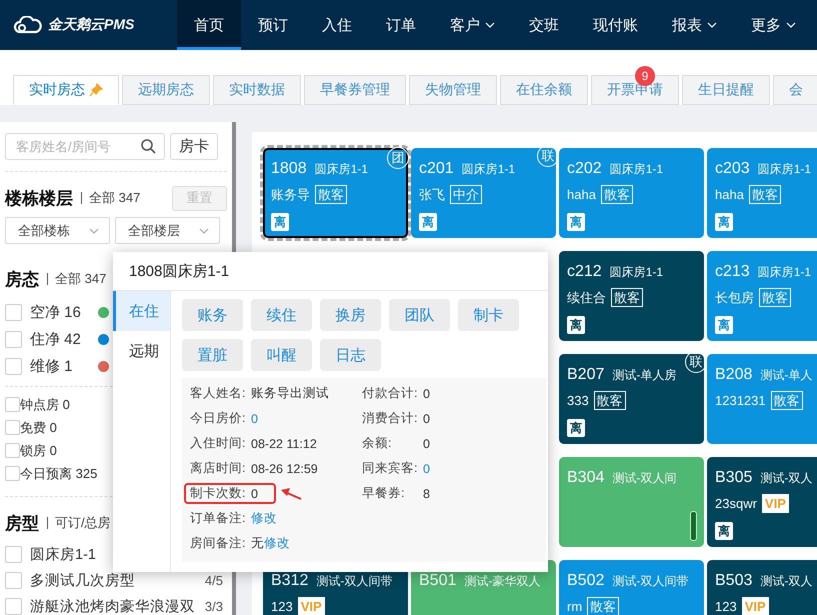 The image size is (817, 615). Describe the element at coordinates (631, 502) in the screenshot. I see `room-card: B304 测试-双人间` at that location.